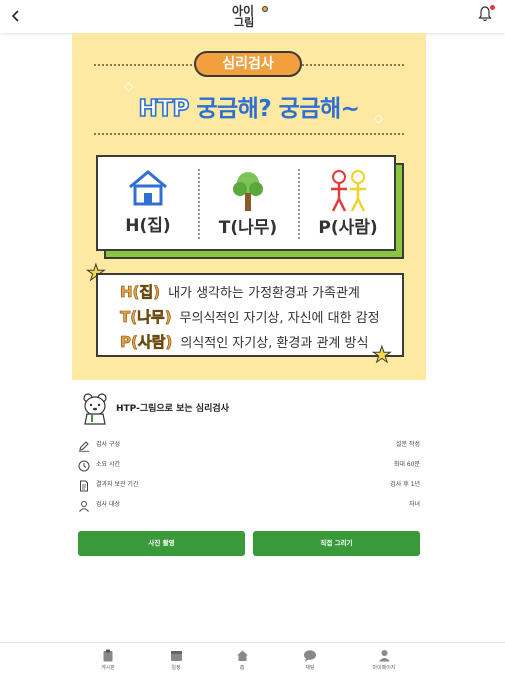 Image resolution: width=505 pixels, height=676 pixels. What do you see at coordinates (16, 16) in the screenshot?
I see `chevron-left-icon` at bounding box center [16, 16].